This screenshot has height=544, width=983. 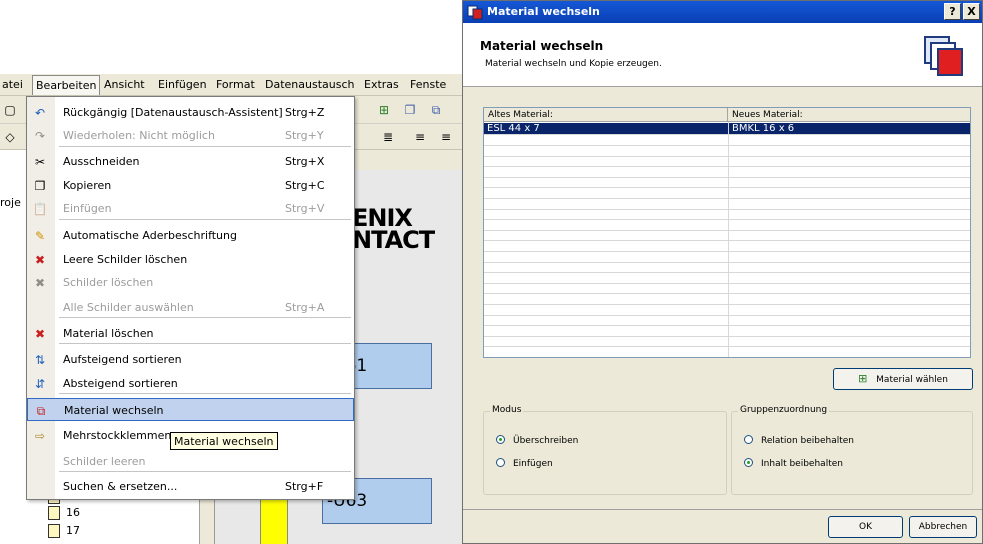 What do you see at coordinates (388, 137) in the screenshot?
I see `align-right-icon: ≣` at bounding box center [388, 137].